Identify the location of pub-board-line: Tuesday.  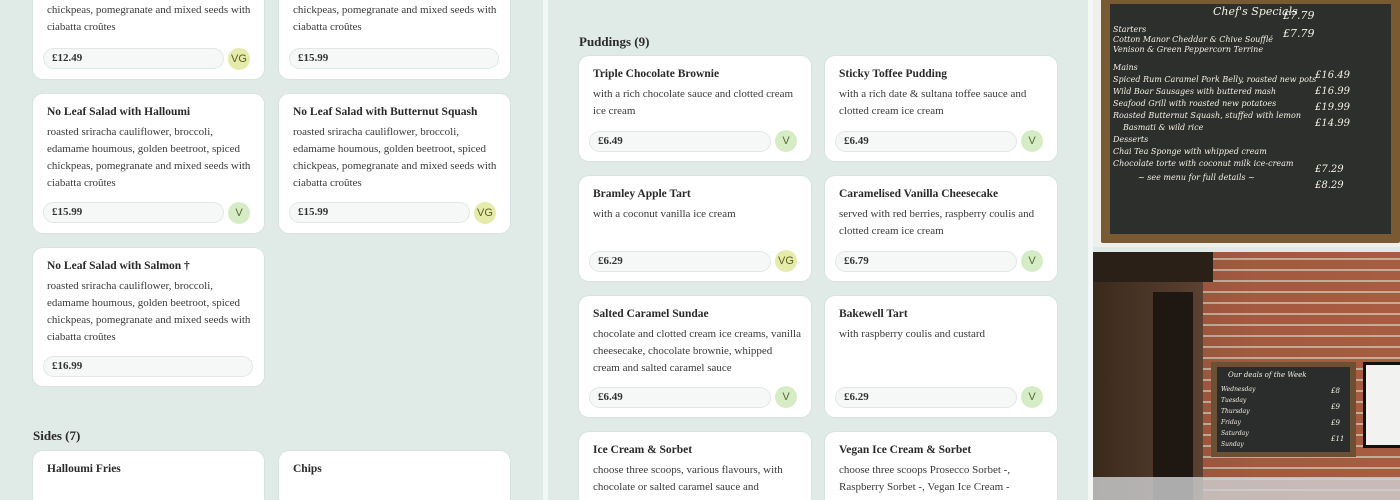
(1234, 400).